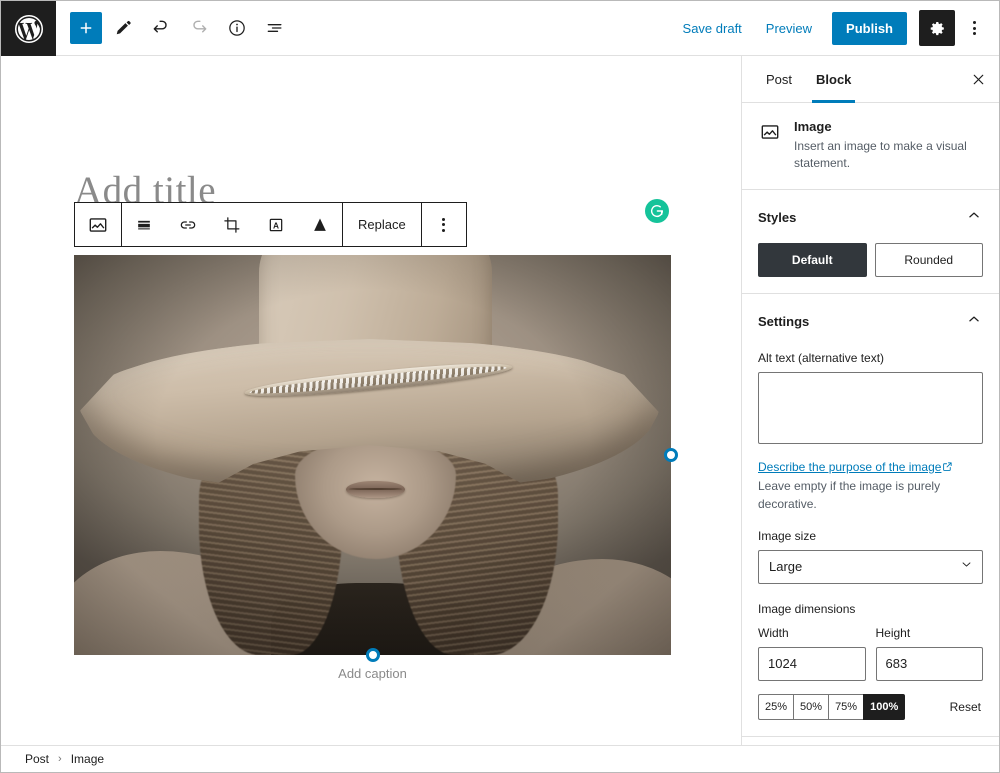 The image size is (1000, 773). What do you see at coordinates (870, 217) in the screenshot?
I see `styles-panel-header: Styles` at bounding box center [870, 217].